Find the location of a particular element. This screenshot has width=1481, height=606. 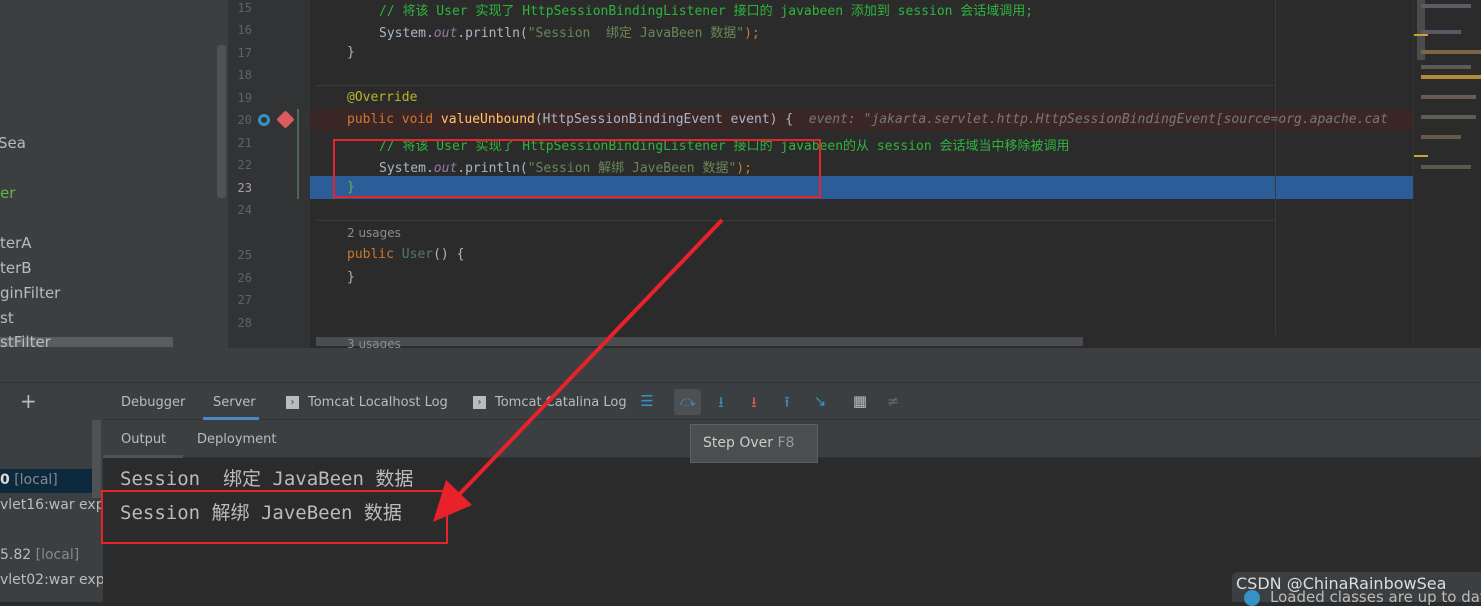

watermark: CSDN @ChinaRainbowSea is located at coordinates (1341, 583).